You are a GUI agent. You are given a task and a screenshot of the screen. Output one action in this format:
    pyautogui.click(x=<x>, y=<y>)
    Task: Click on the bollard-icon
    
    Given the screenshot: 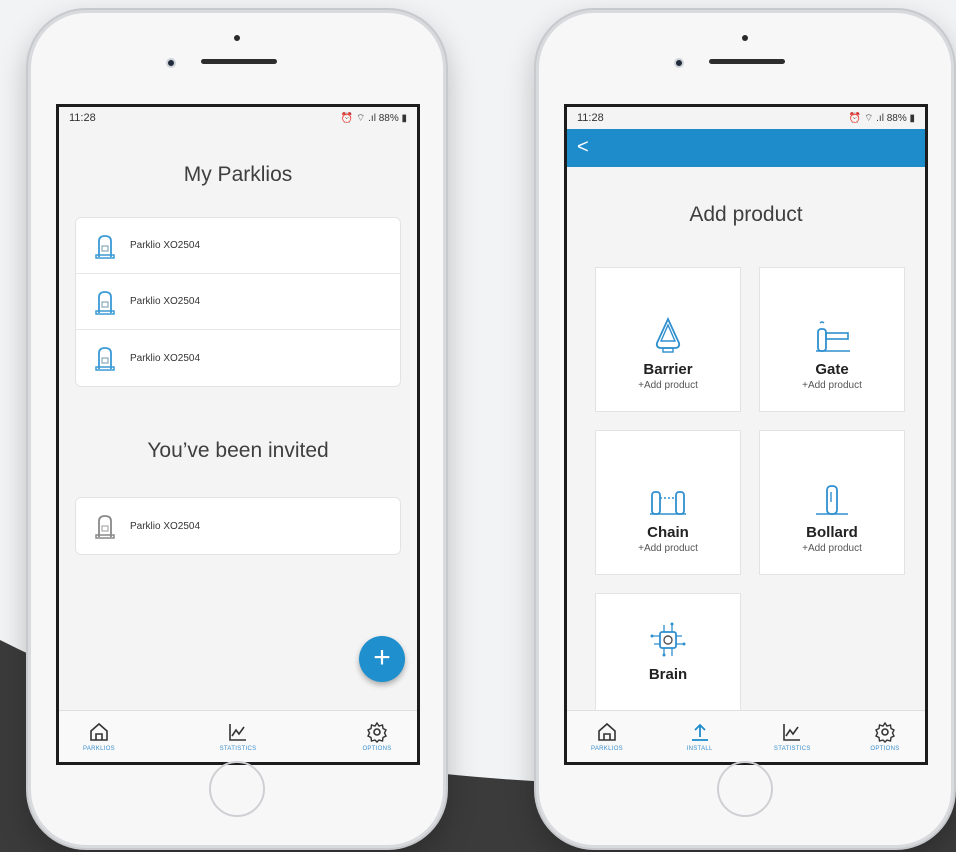 What is the action you would take?
    pyautogui.click(x=832, y=500)
    